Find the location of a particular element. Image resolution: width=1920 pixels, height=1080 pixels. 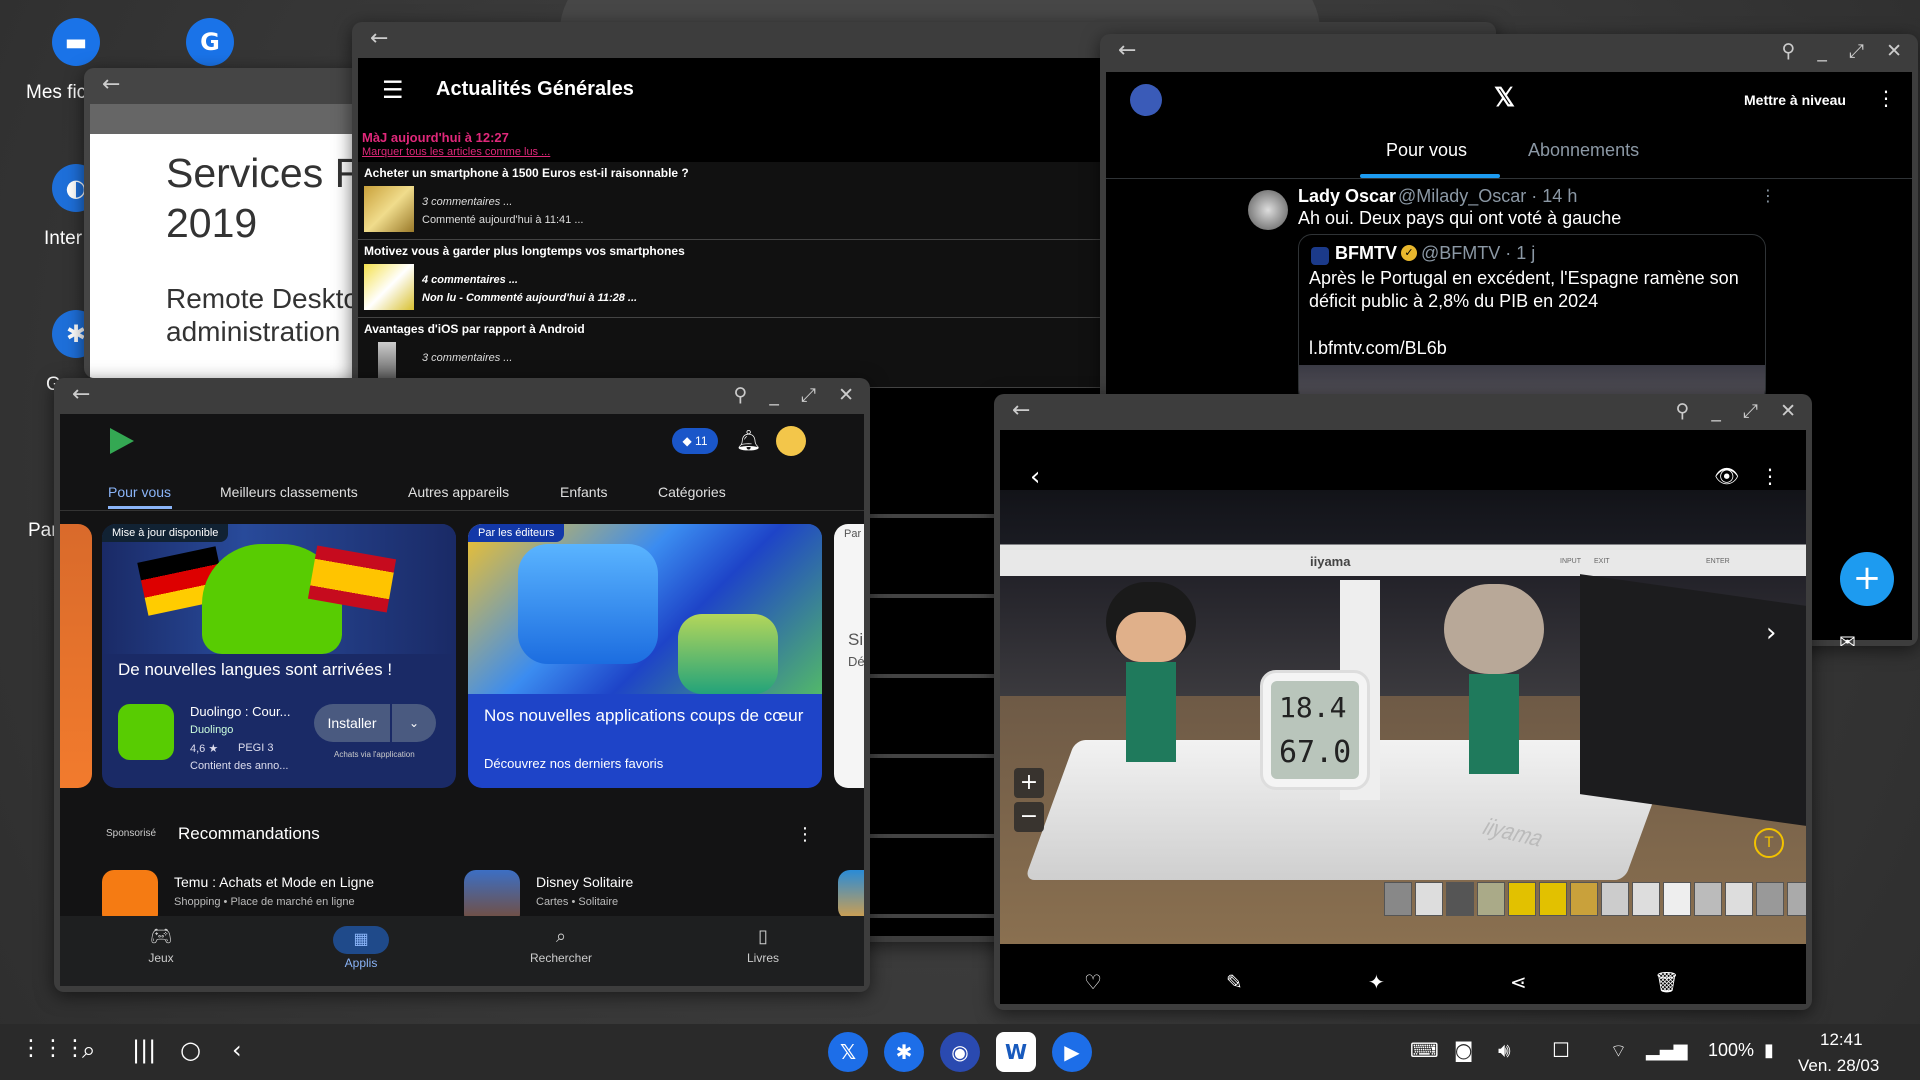

featured-card-partial: Par Si Dé is located at coordinates (849, 656).